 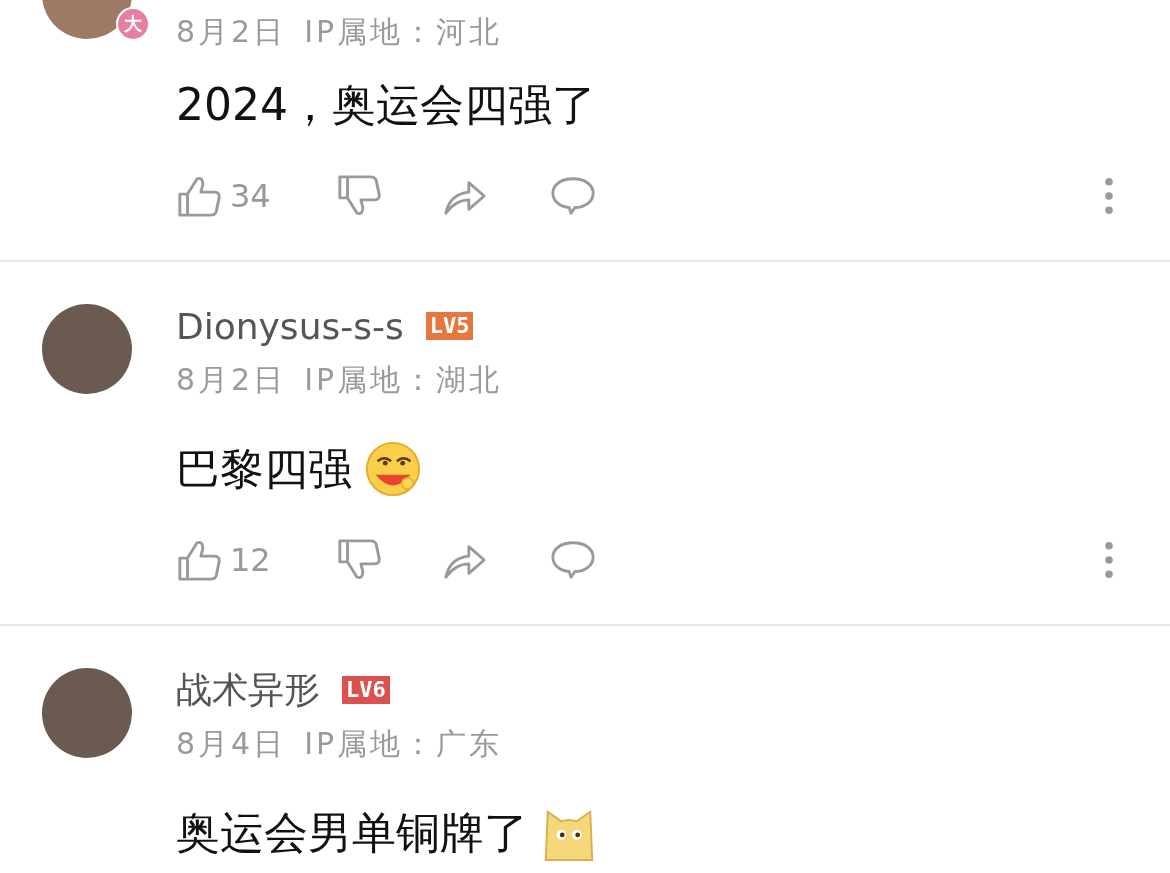 What do you see at coordinates (449, 326) in the screenshot?
I see `level-badge: LV5` at bounding box center [449, 326].